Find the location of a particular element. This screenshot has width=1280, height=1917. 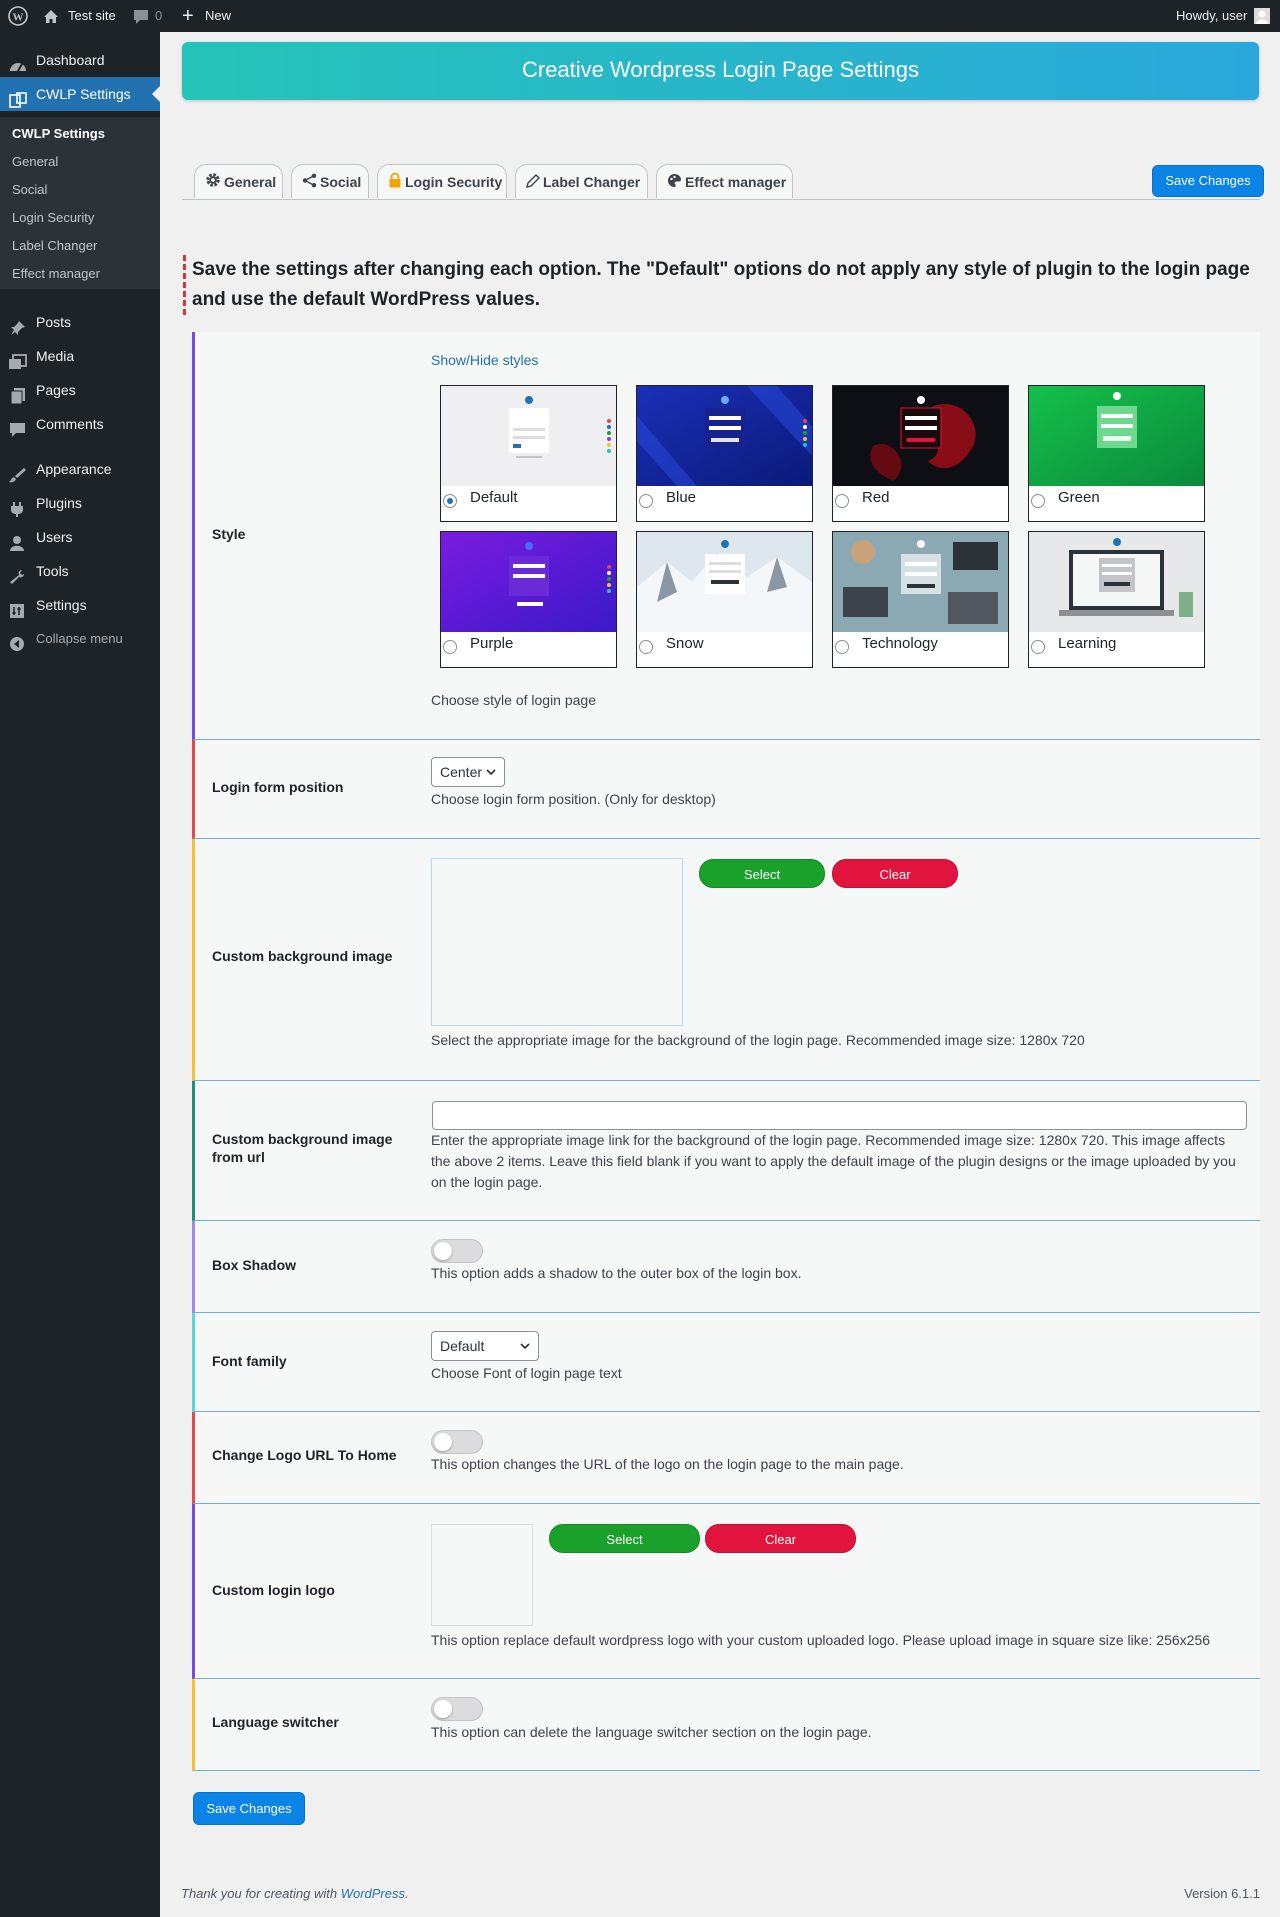

style-radio-learning is located at coordinates (1038, 647).